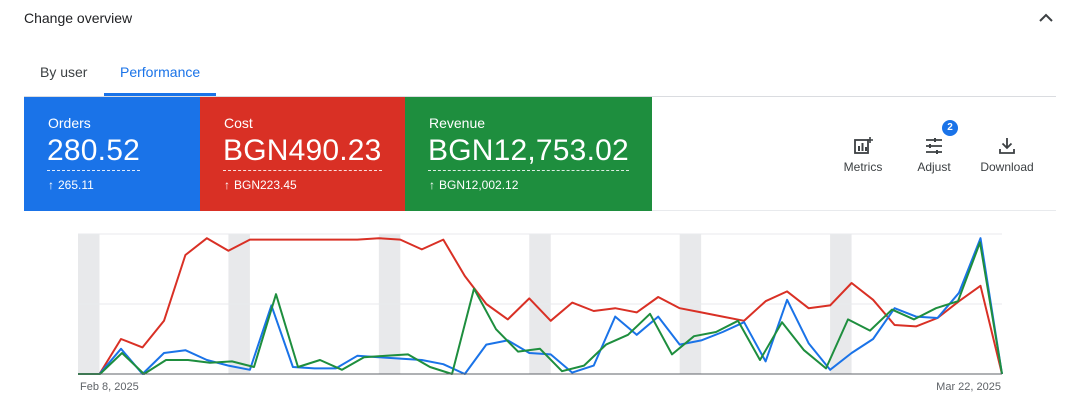 The height and width of the screenshot is (406, 1080). What do you see at coordinates (934, 167) in the screenshot?
I see `adjust-label: Adjust` at bounding box center [934, 167].